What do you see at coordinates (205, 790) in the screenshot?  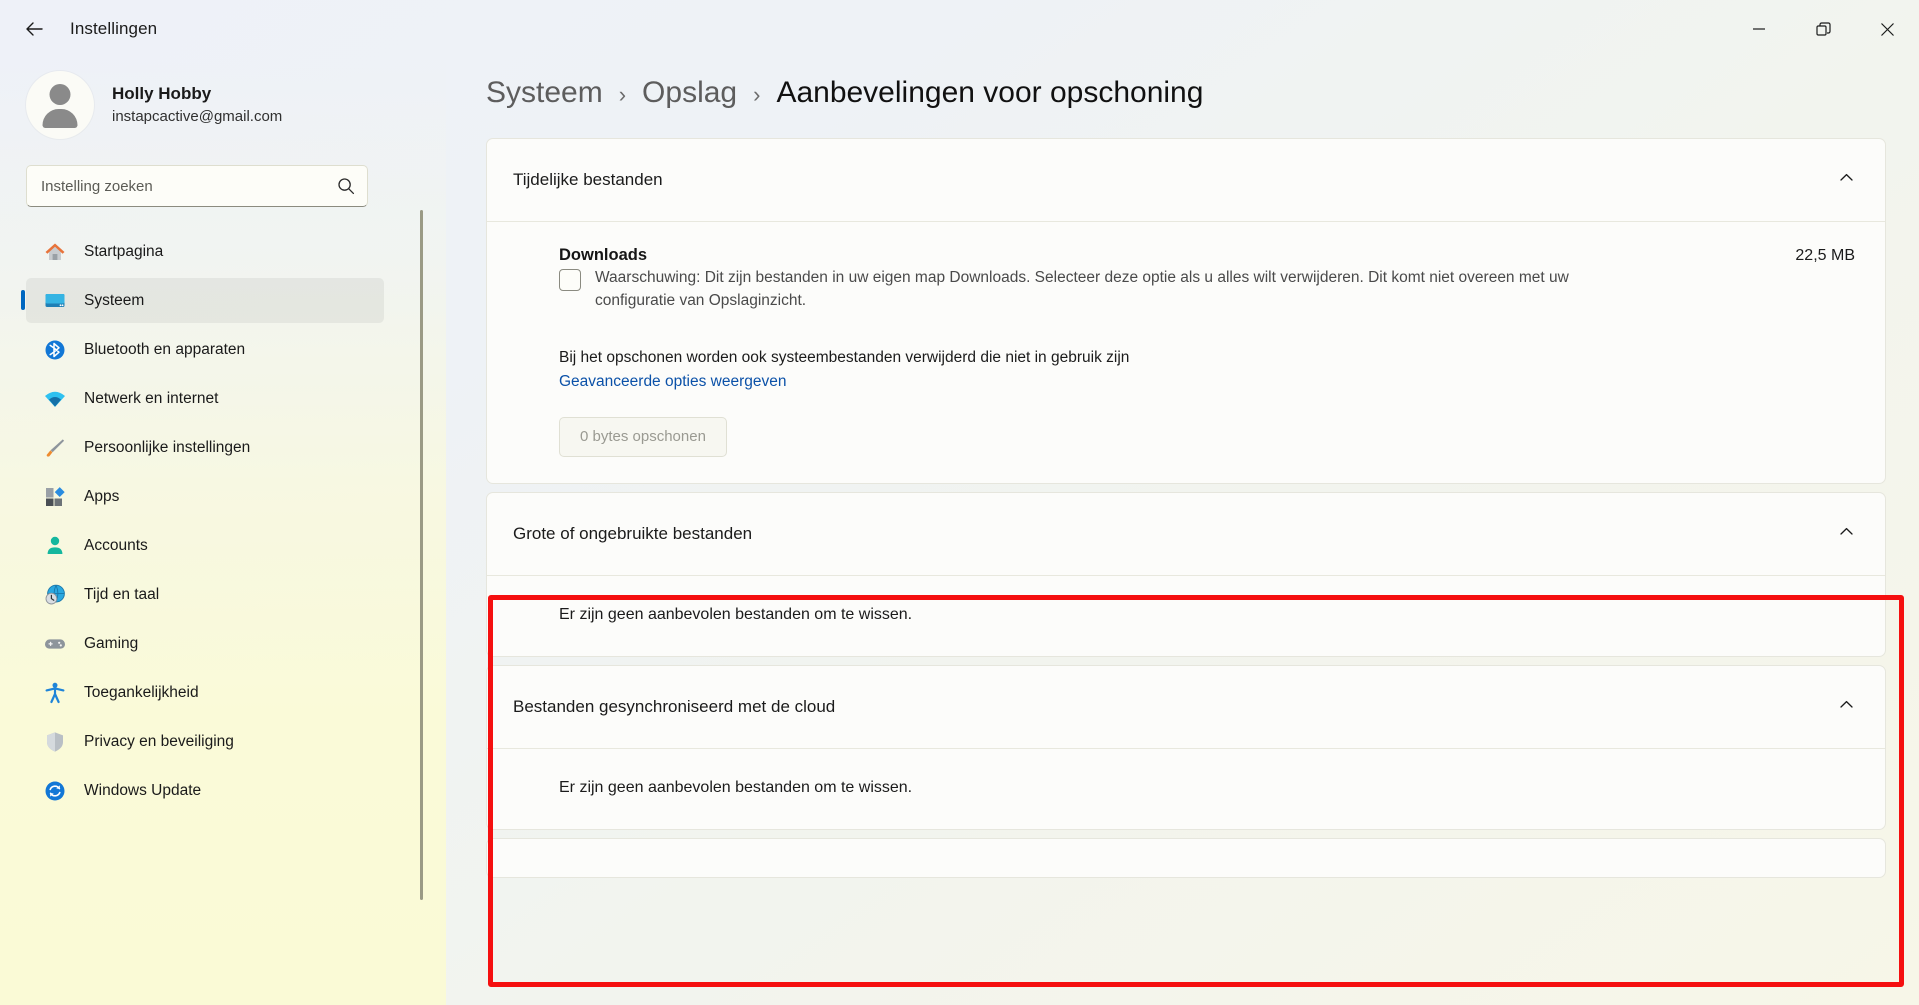 I see `sidebar-item-windows-update: Windows Update` at bounding box center [205, 790].